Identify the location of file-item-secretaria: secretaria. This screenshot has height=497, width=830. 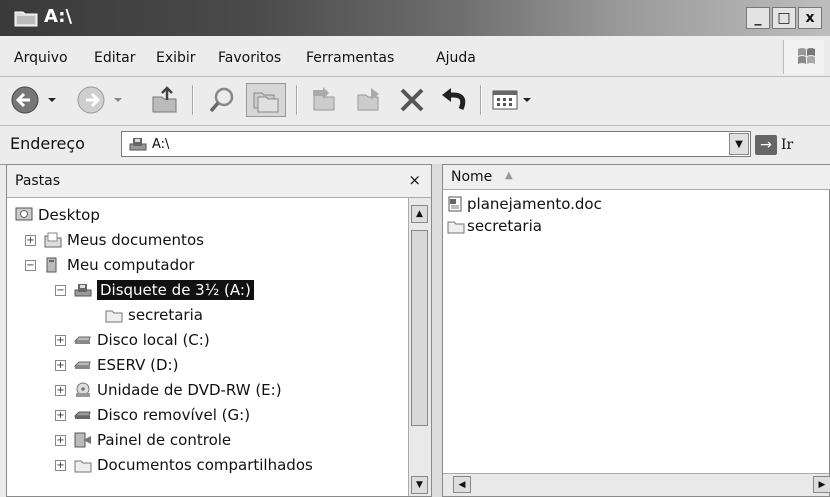
(494, 226).